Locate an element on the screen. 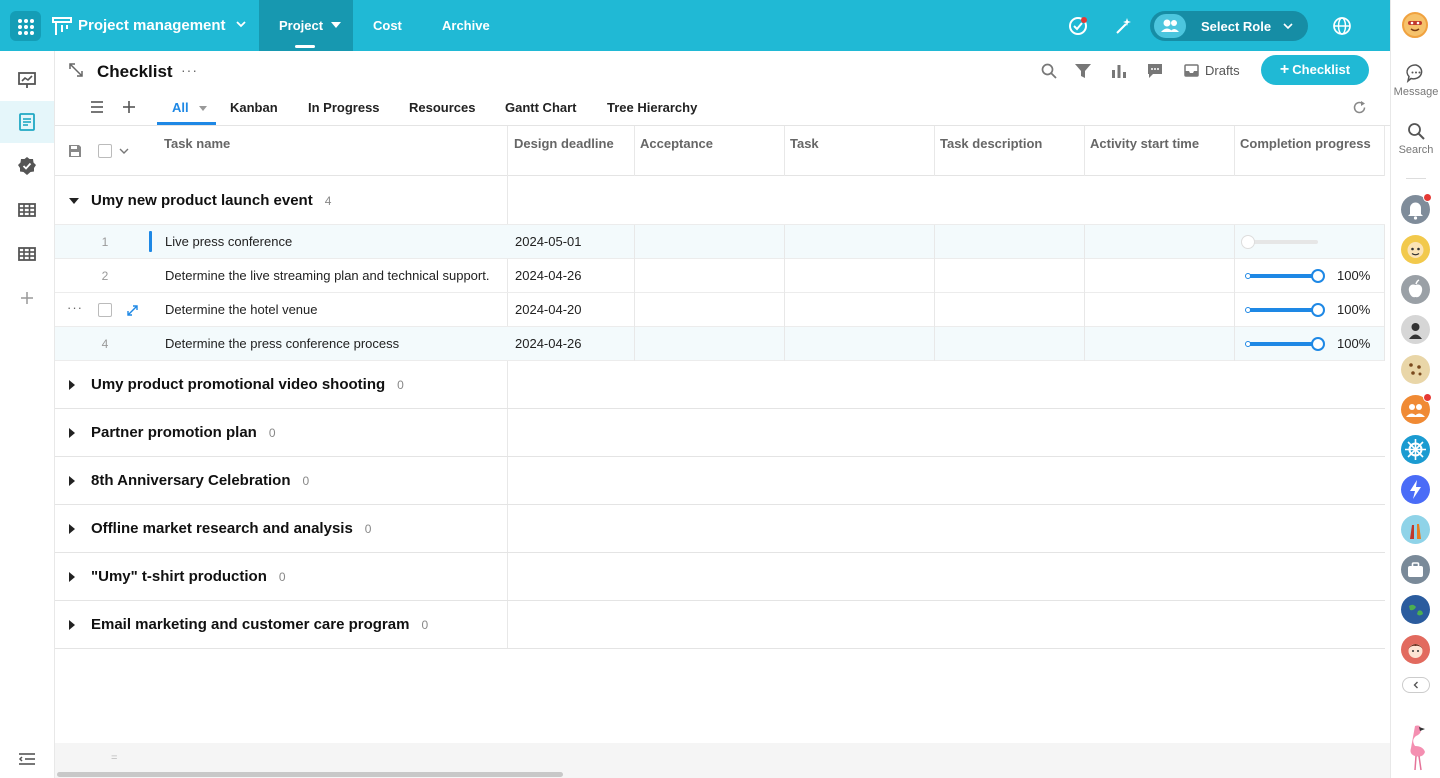 Image resolution: width=1440 pixels, height=778 pixels. nav-tab-cost: Cost is located at coordinates (387, 25).